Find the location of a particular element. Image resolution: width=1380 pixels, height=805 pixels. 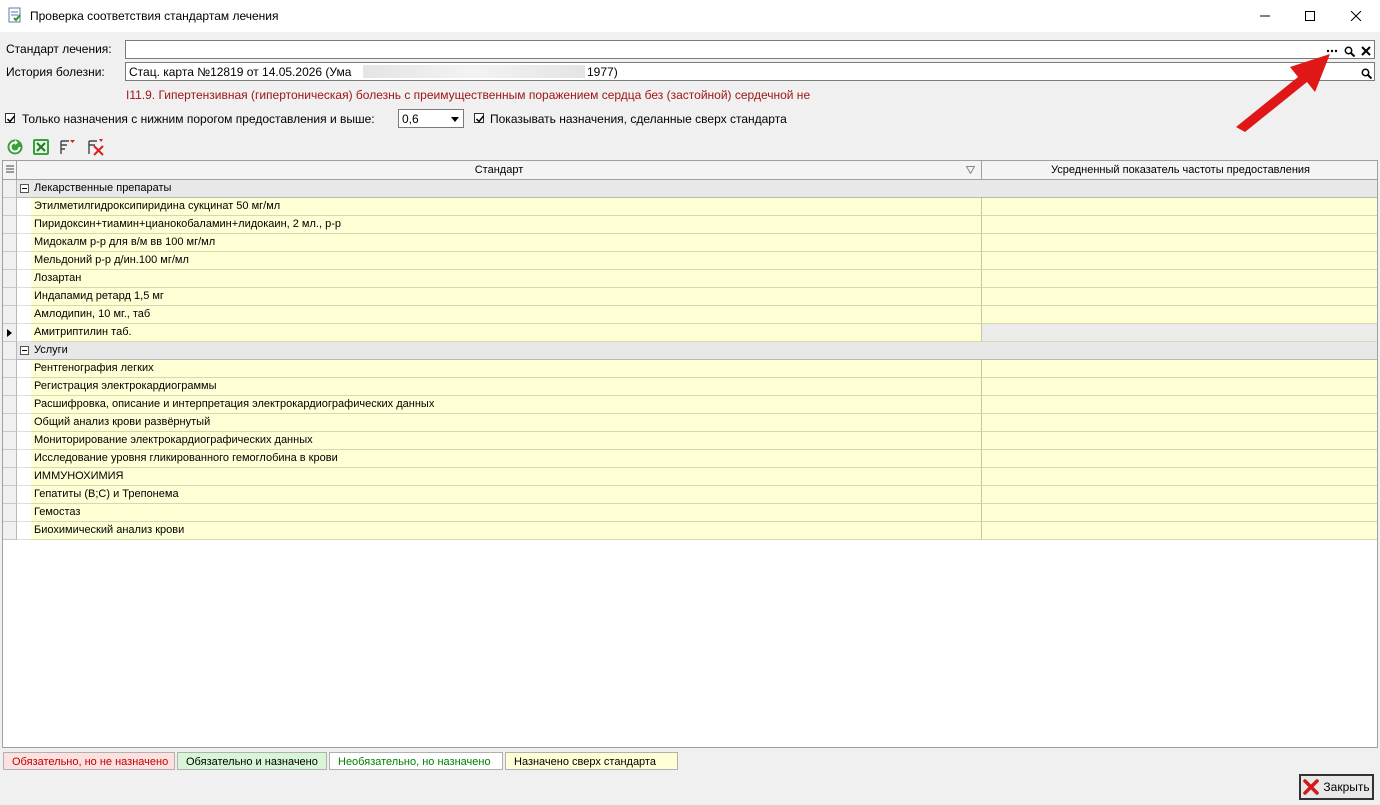

group-row: Услуги is located at coordinates (690, 351).